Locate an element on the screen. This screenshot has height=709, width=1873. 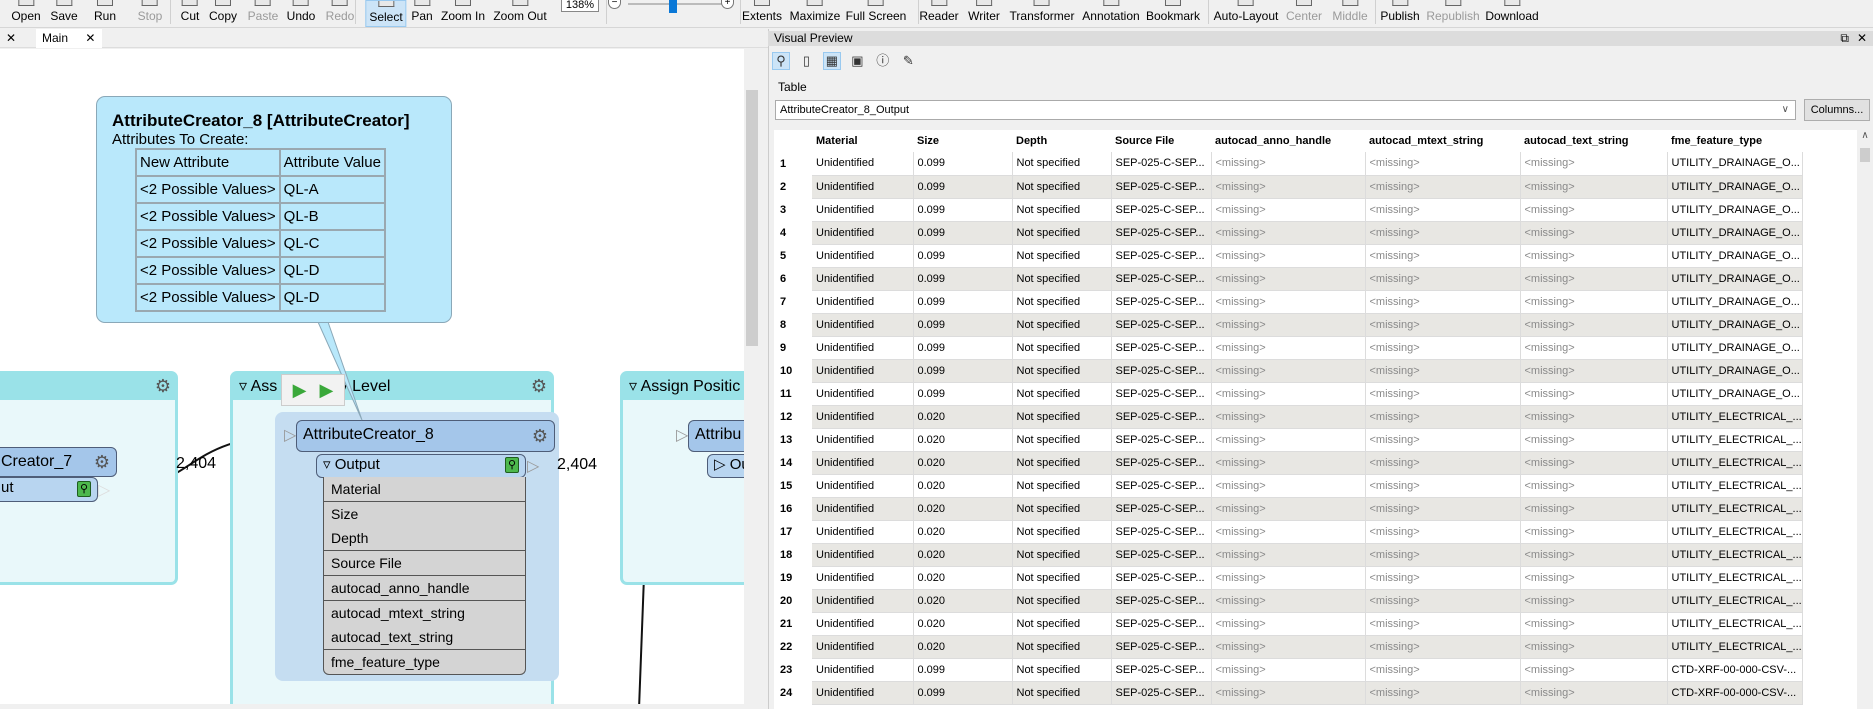
toolbar-stop-button: Stop is located at coordinates (150, 13).